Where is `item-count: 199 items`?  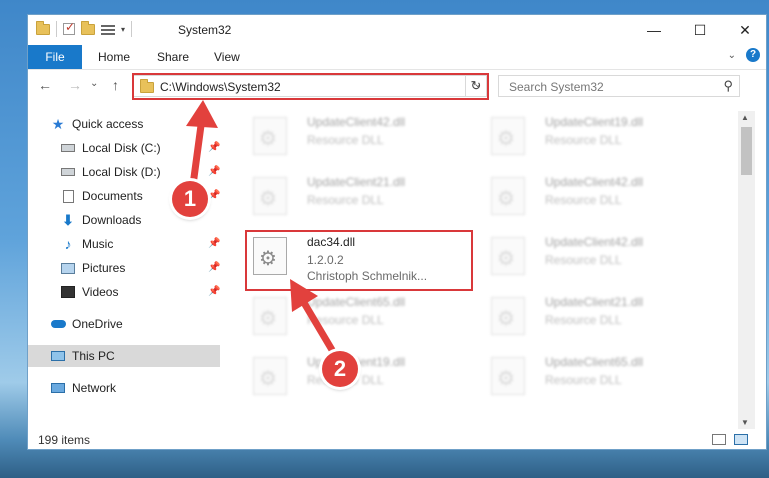
item-count: 199 items is located at coordinates (64, 440).